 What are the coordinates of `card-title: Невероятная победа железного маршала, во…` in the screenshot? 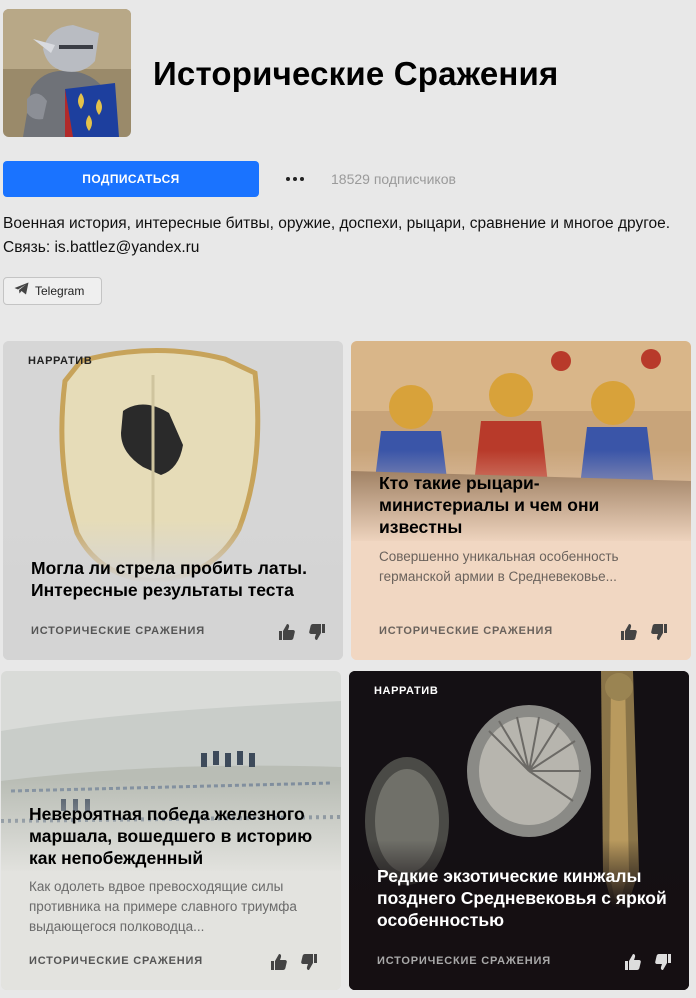 It's located at (171, 836).